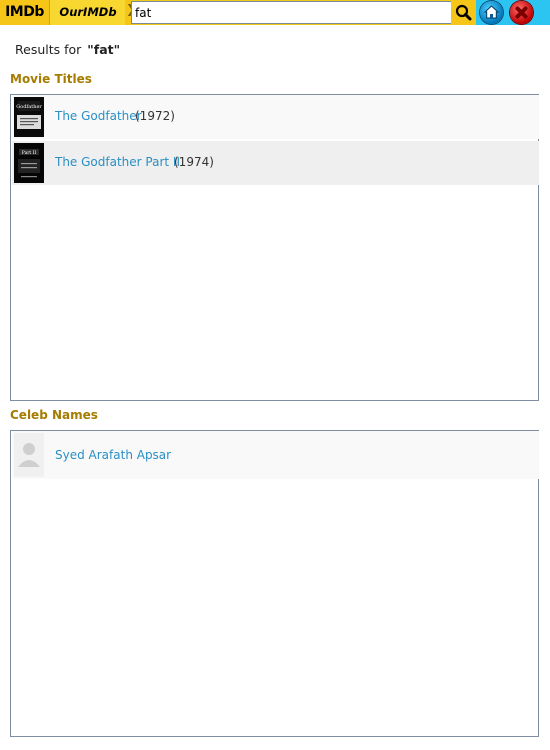  I want to click on search-input, so click(292, 12).